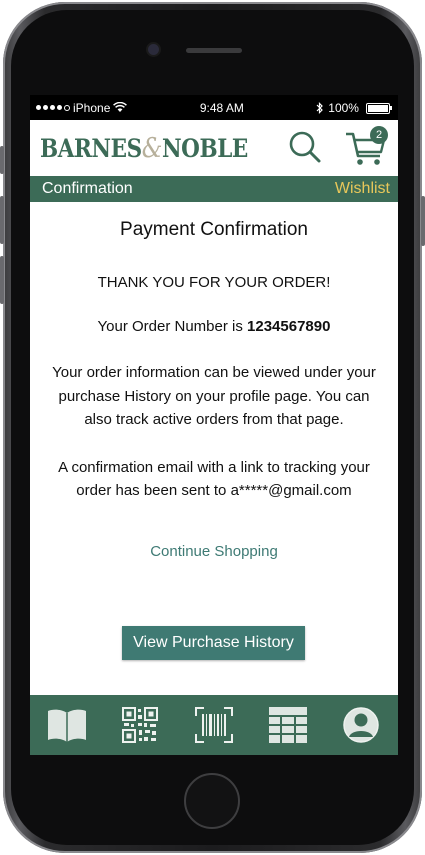 Image resolution: width=425 pixels, height=855 pixels. What do you see at coordinates (214, 189) in the screenshot?
I see `sub-navigation-bar: Confirmation Wishlist` at bounding box center [214, 189].